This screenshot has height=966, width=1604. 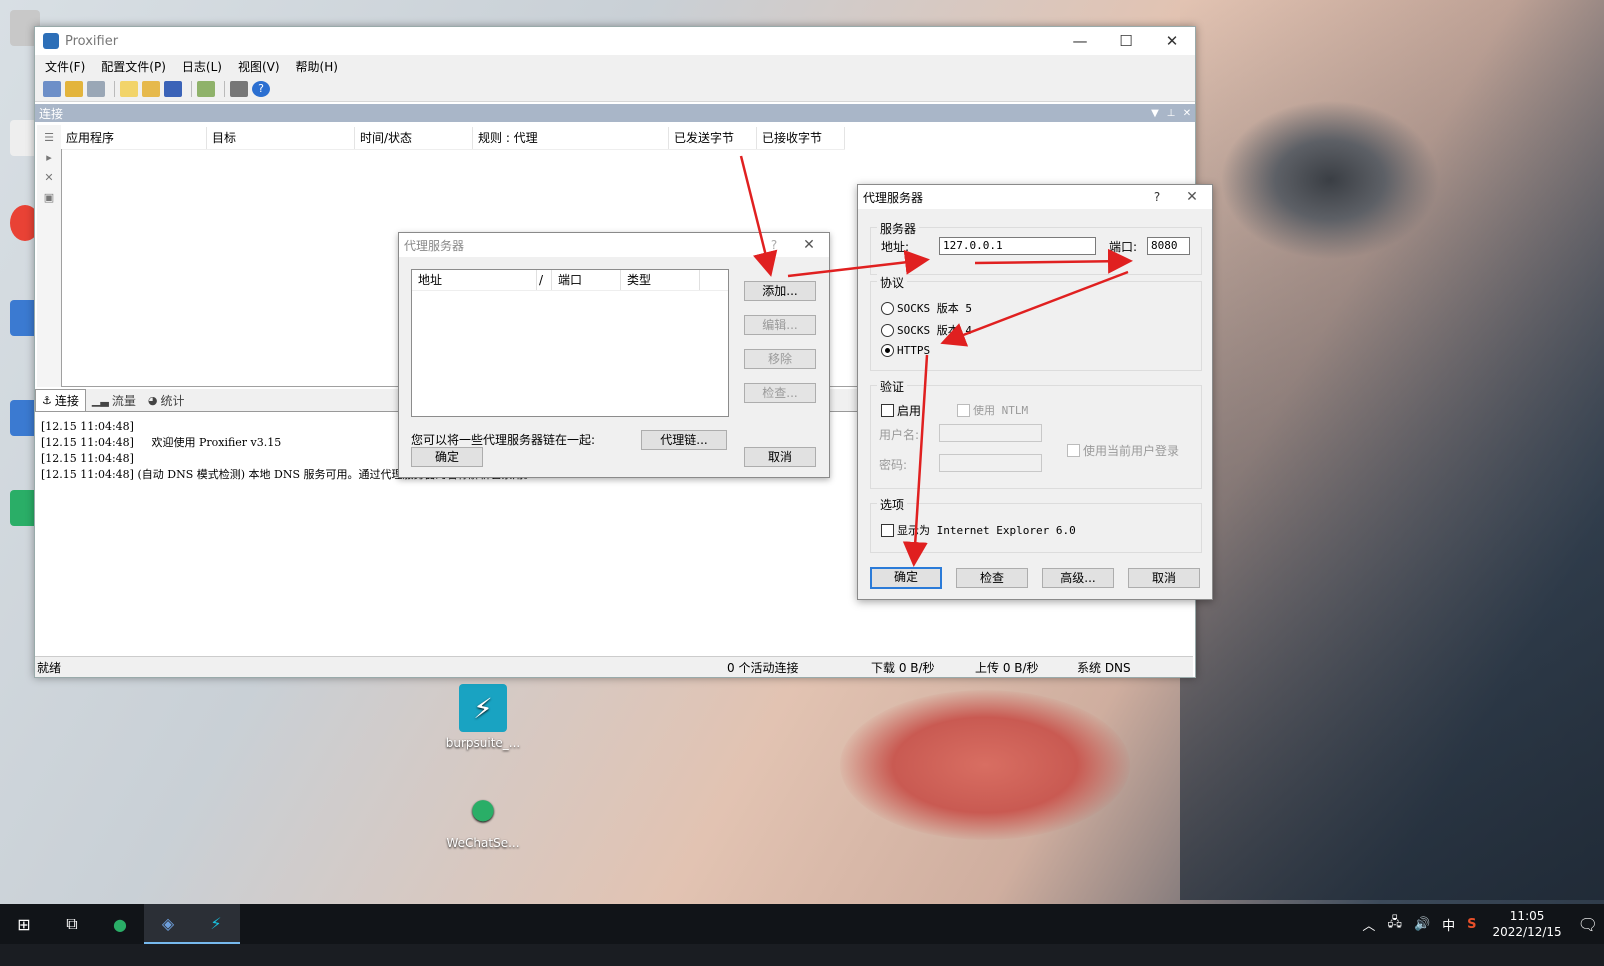 I want to click on use-current-user-checkbox: 使用当前用户登录, so click(x=1123, y=450).